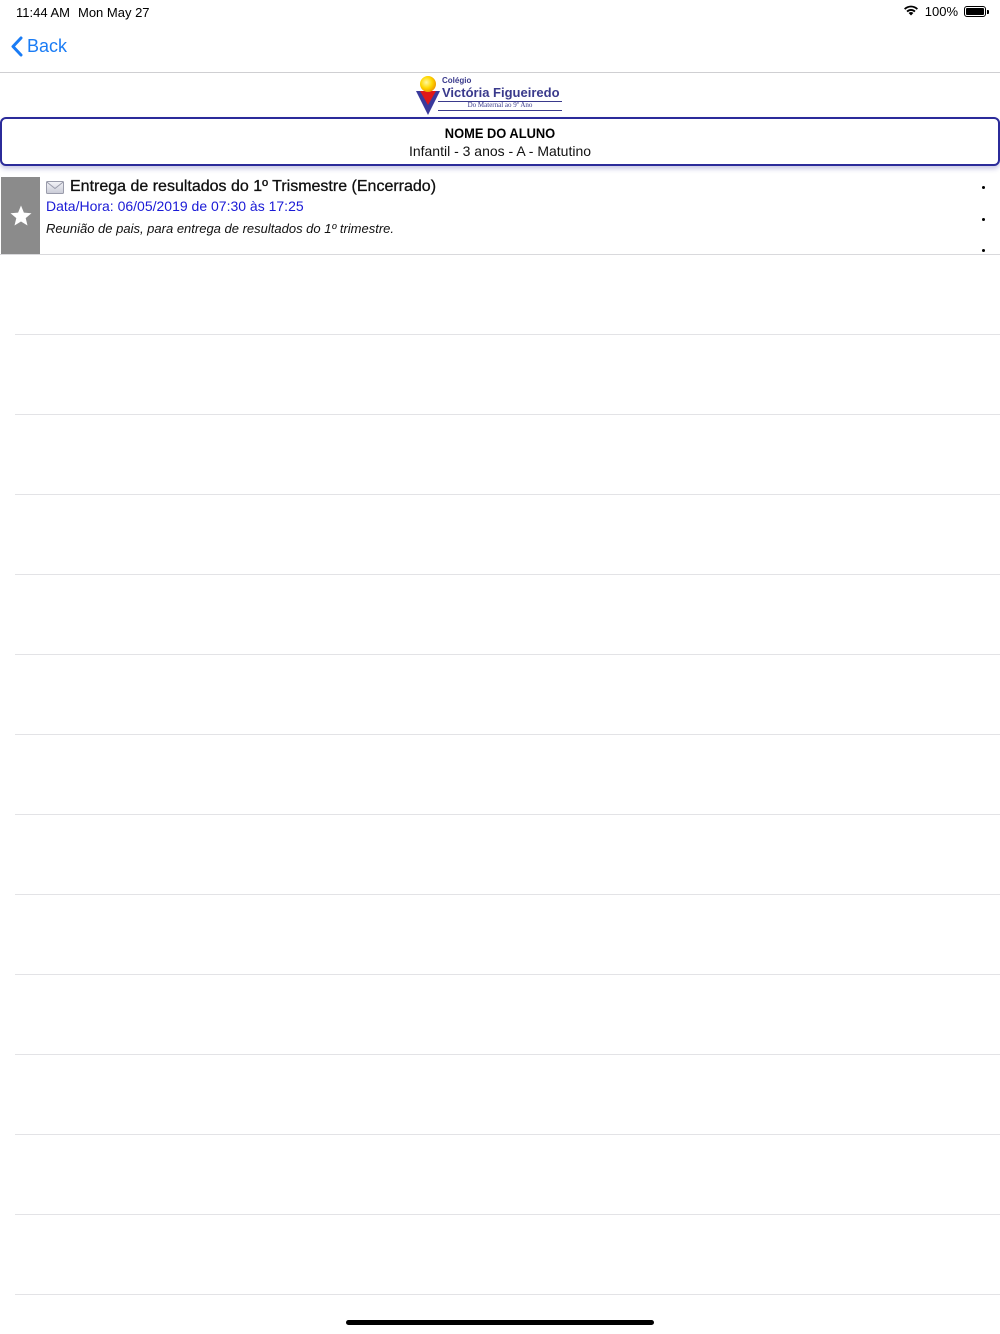 Image resolution: width=1000 pixels, height=1334 pixels. Describe the element at coordinates (500, 48) in the screenshot. I see `nav-bar: Back` at that location.